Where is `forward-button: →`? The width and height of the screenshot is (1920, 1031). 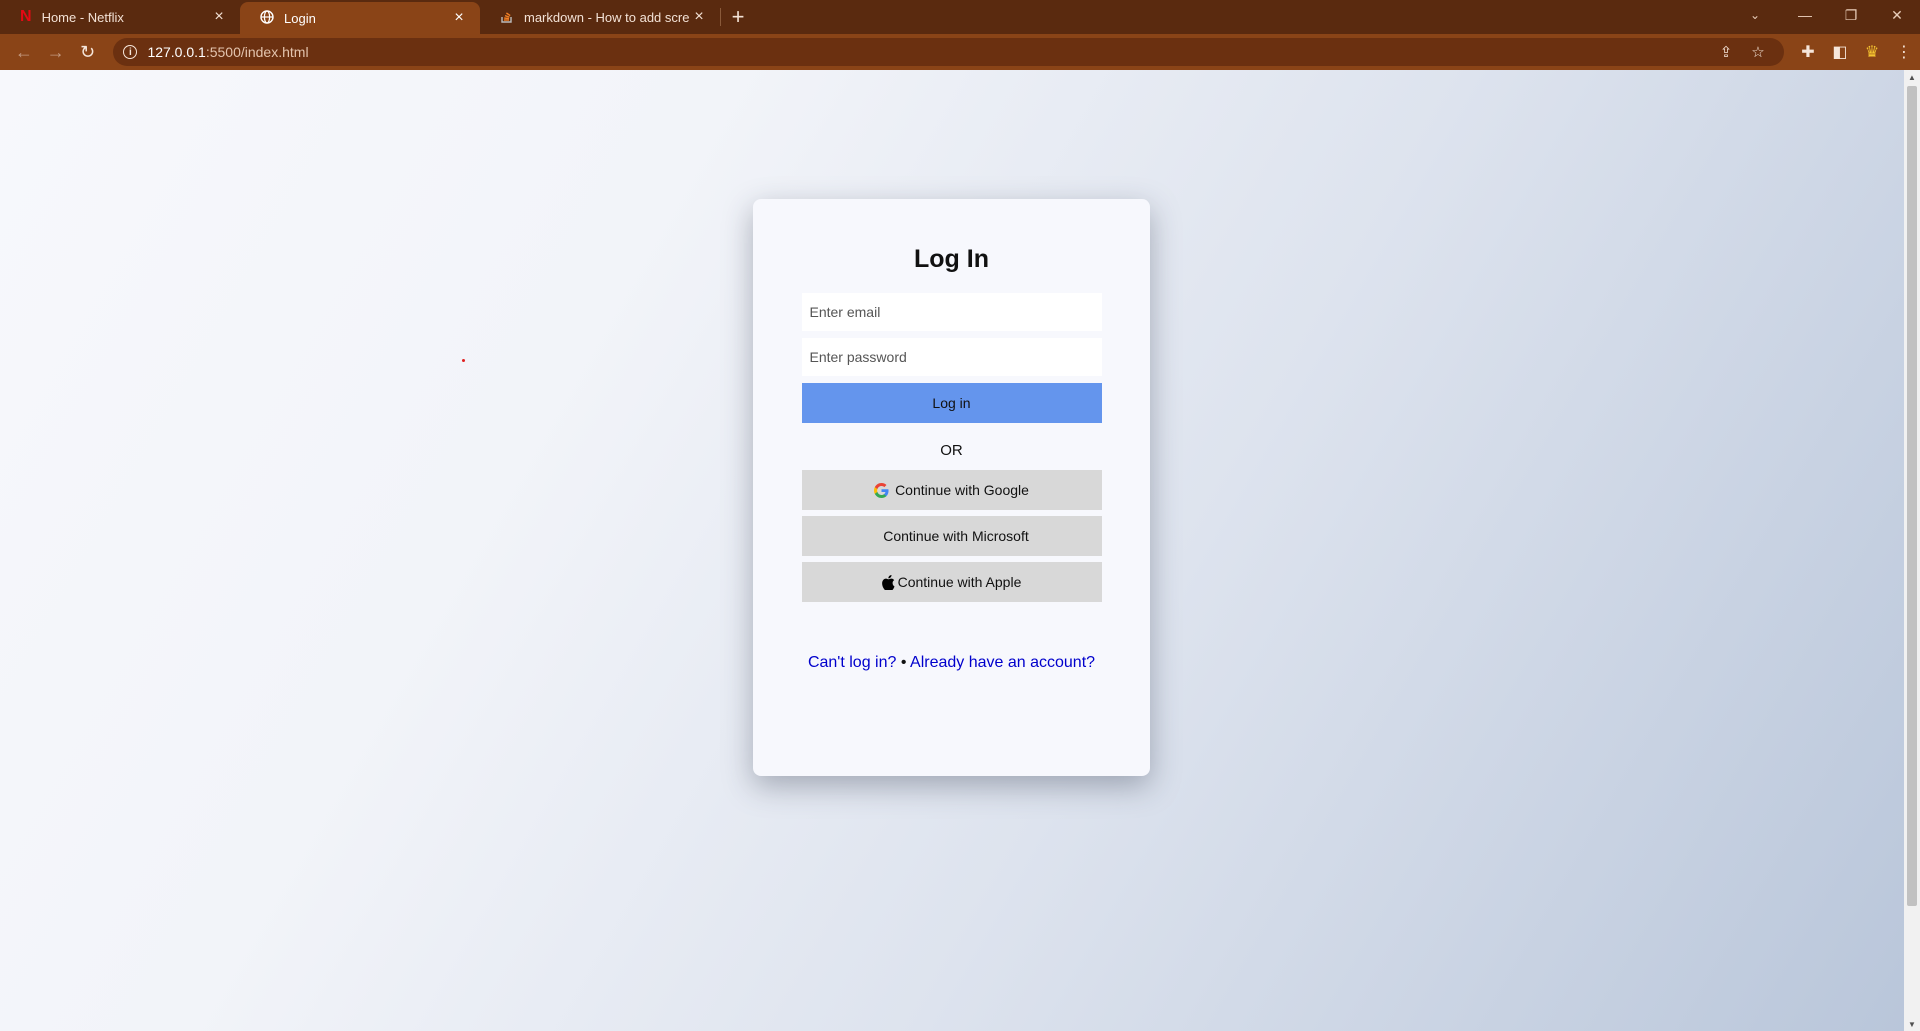 forward-button: → is located at coordinates (56, 52).